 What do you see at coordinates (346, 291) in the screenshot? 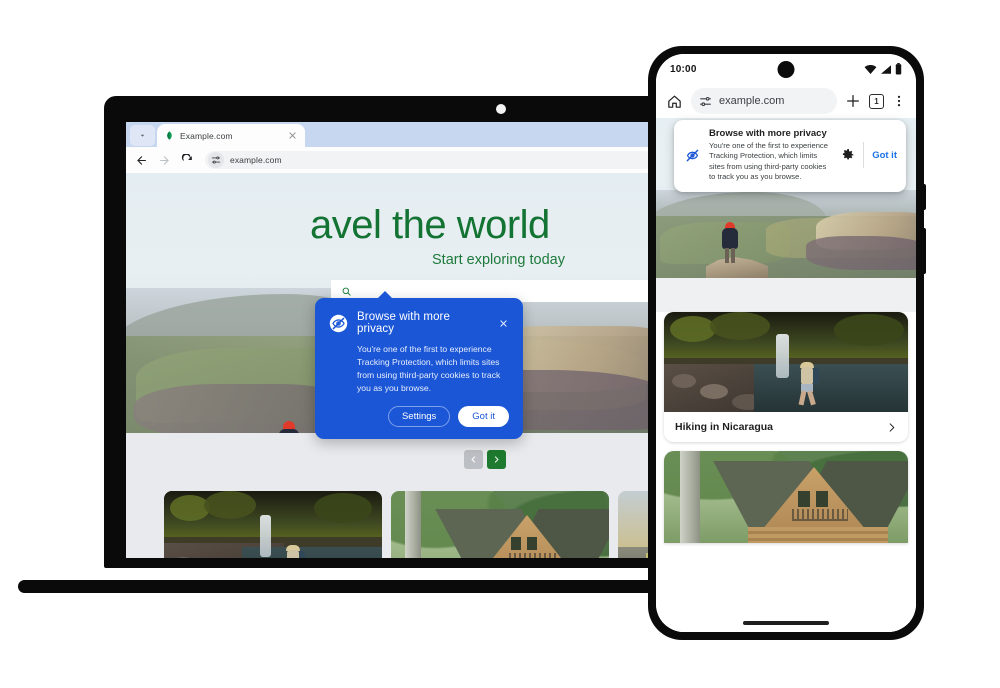
I see `search-icon` at bounding box center [346, 291].